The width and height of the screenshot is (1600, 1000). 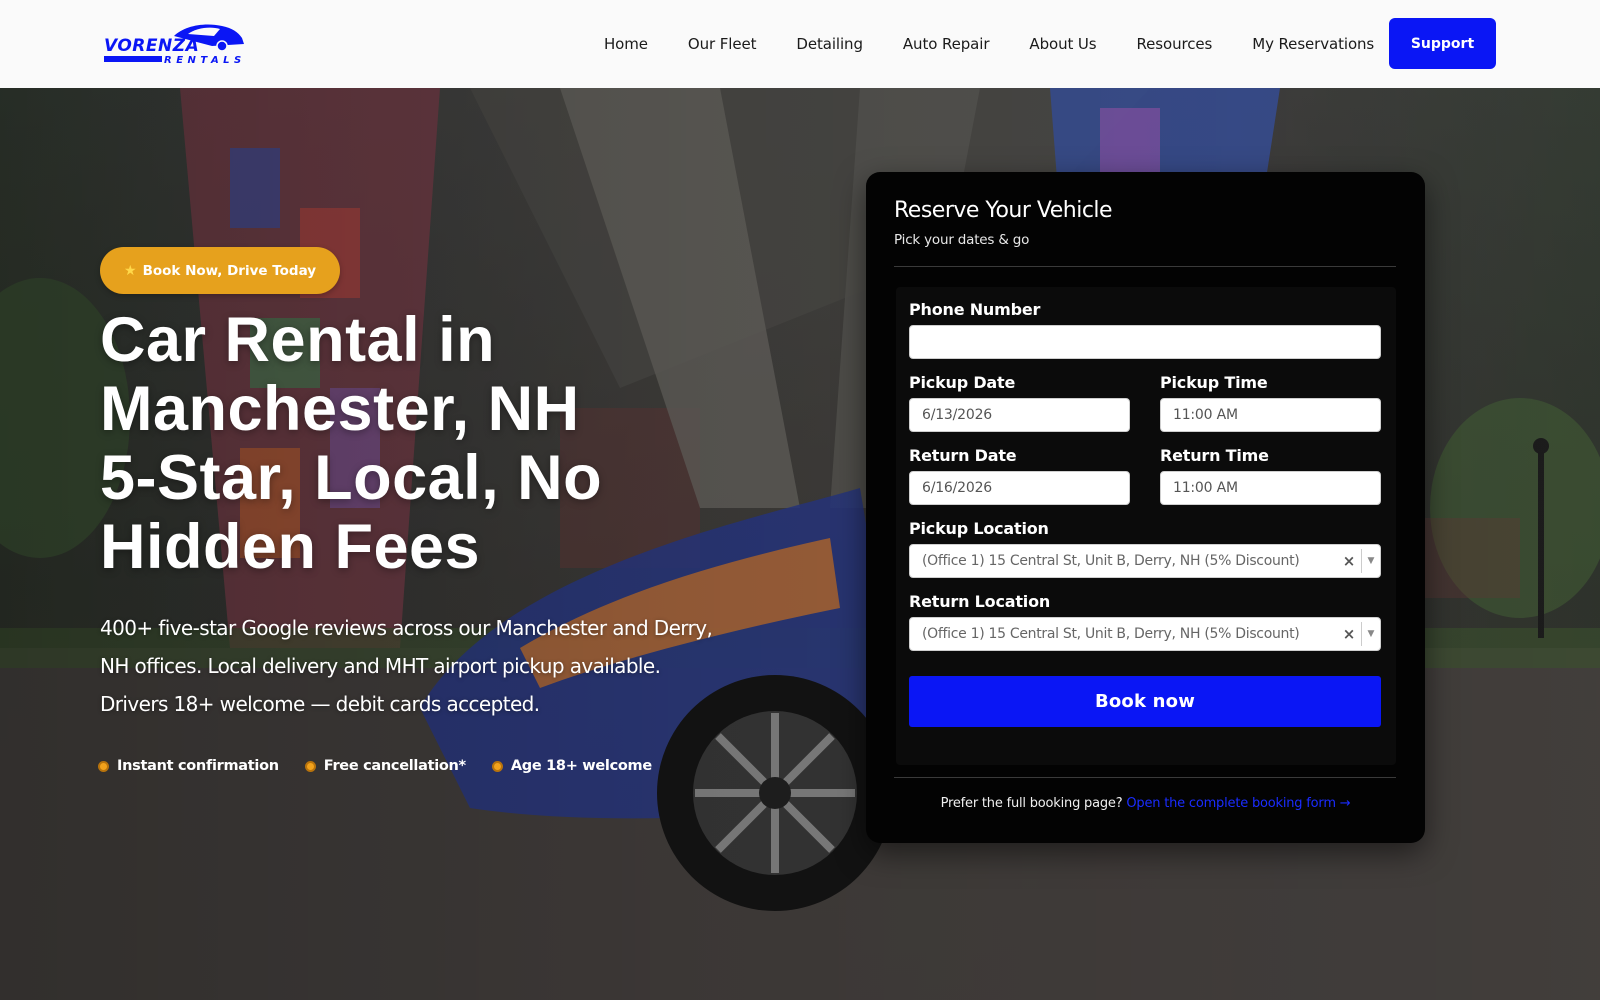 I want to click on nav-about-us: About Us, so click(x=1062, y=44).